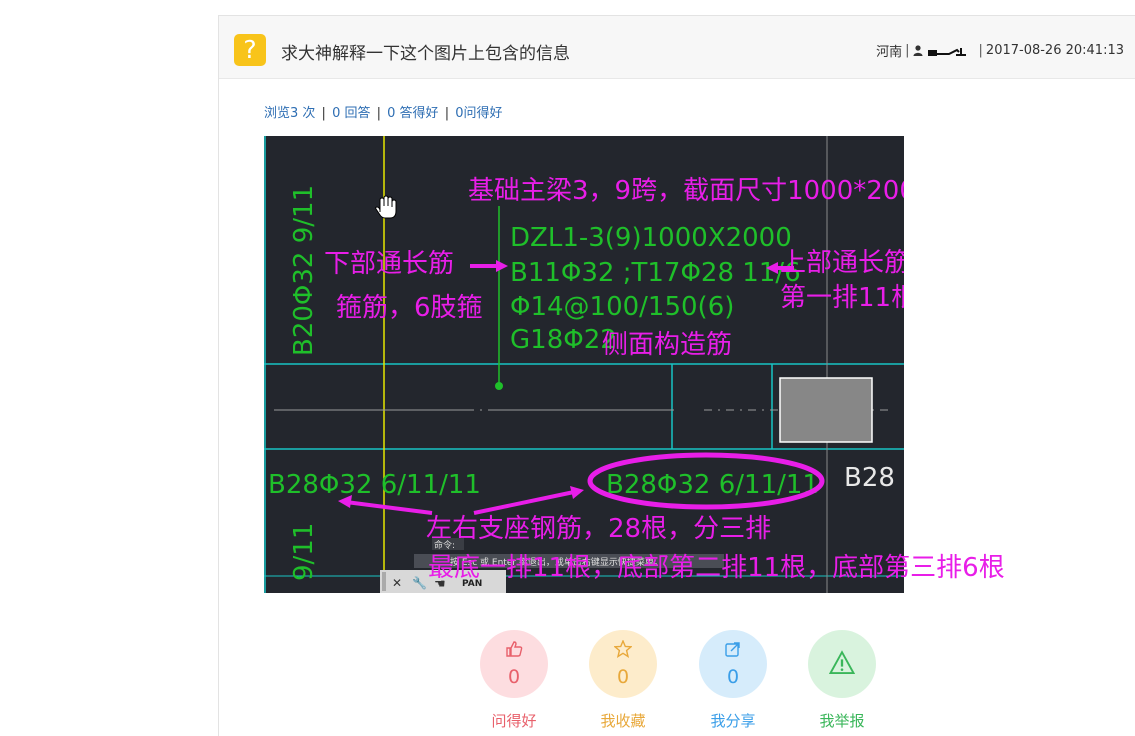 This screenshot has height=736, width=1135. I want to click on top-through-label-2: 第一排11根，第二排6根, so click(842, 298).